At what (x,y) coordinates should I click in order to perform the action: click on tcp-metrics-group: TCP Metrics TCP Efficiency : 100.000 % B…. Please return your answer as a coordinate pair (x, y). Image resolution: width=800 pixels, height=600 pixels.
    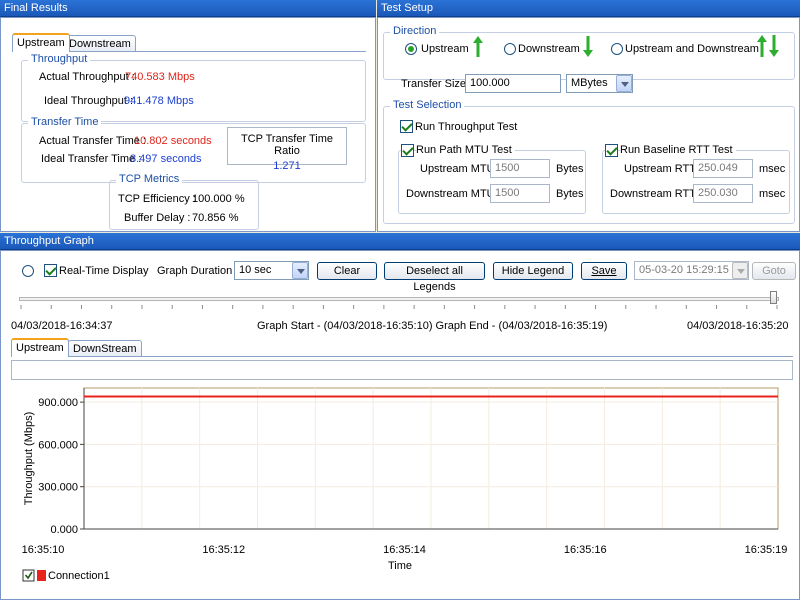
    Looking at the image, I should click on (184, 201).